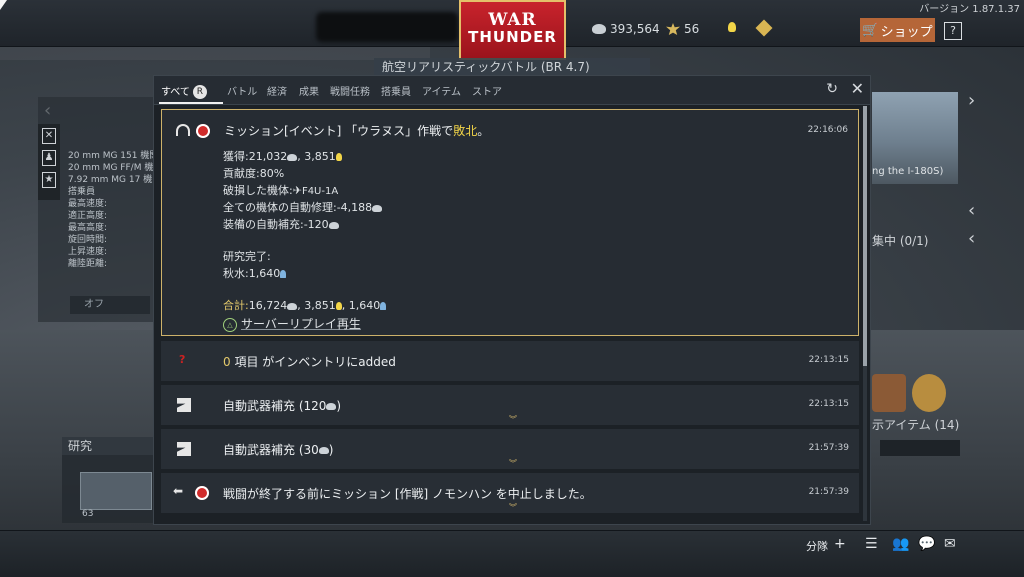 The width and height of the screenshot is (1024, 577). Describe the element at coordinates (281, 224) in the screenshot. I see `auto-resupply-line: 装備の自動補充:-120` at that location.